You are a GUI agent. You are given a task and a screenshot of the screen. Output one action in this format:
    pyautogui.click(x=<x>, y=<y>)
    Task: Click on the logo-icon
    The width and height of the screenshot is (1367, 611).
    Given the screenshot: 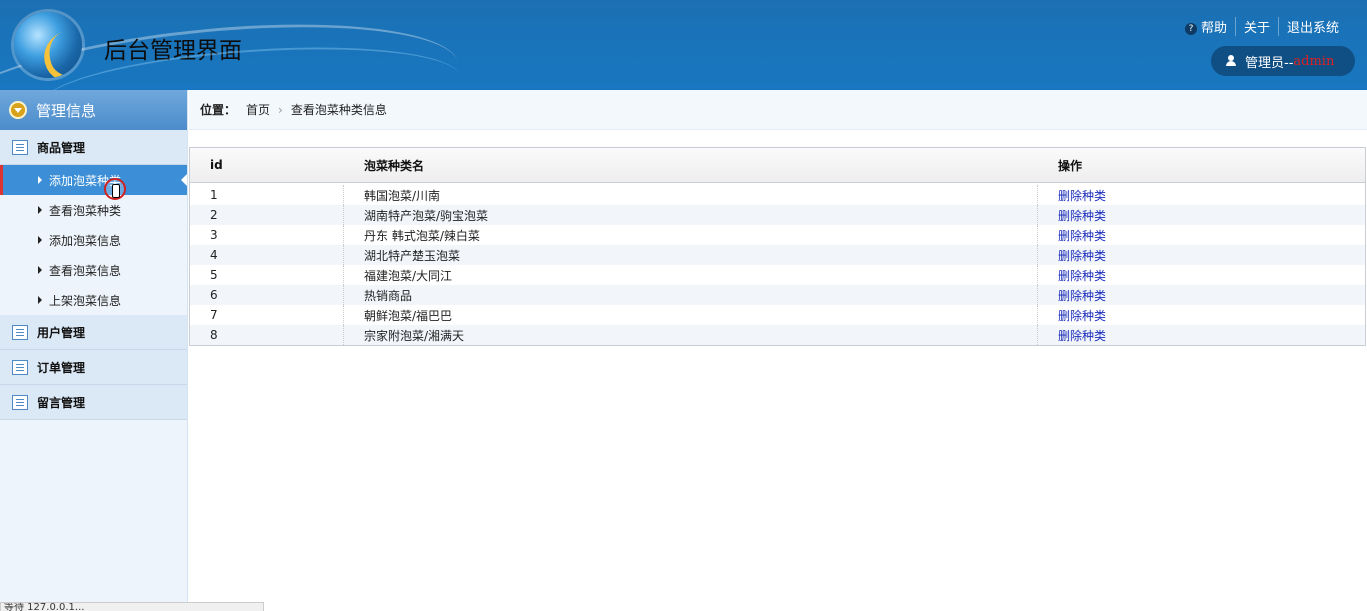 What is the action you would take?
    pyautogui.click(x=48, y=45)
    